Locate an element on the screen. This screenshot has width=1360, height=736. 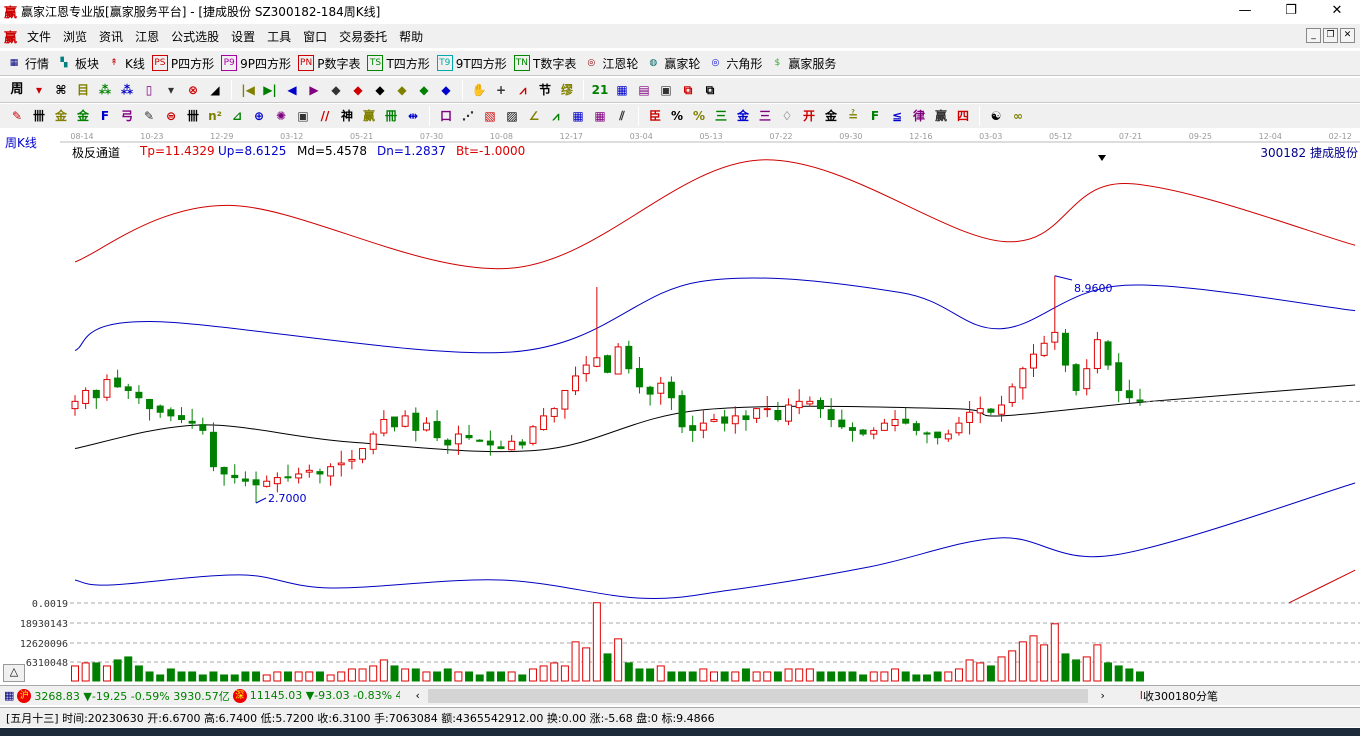
scroll-right-button: › is located at coordinates (1103, 695).